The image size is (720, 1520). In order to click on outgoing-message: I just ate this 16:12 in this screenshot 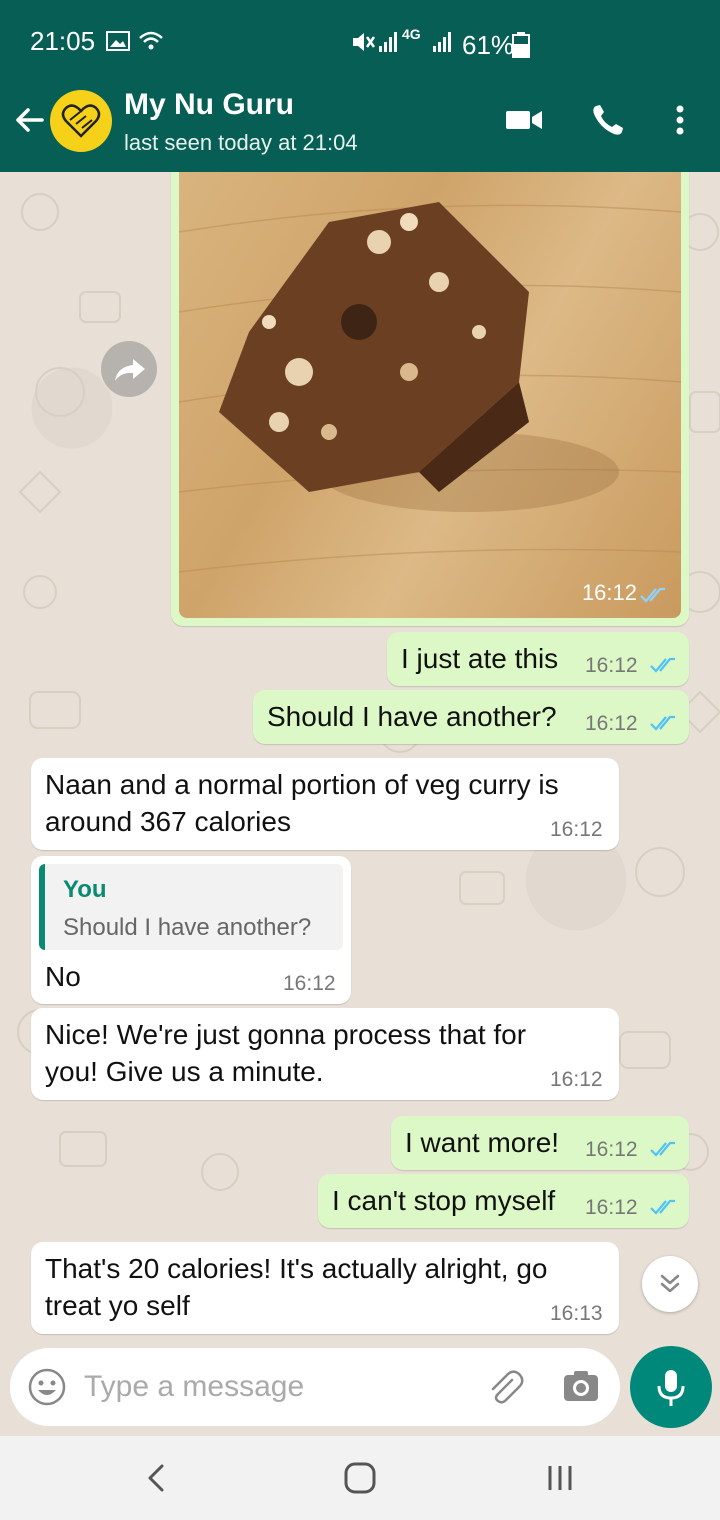, I will do `click(538, 659)`.